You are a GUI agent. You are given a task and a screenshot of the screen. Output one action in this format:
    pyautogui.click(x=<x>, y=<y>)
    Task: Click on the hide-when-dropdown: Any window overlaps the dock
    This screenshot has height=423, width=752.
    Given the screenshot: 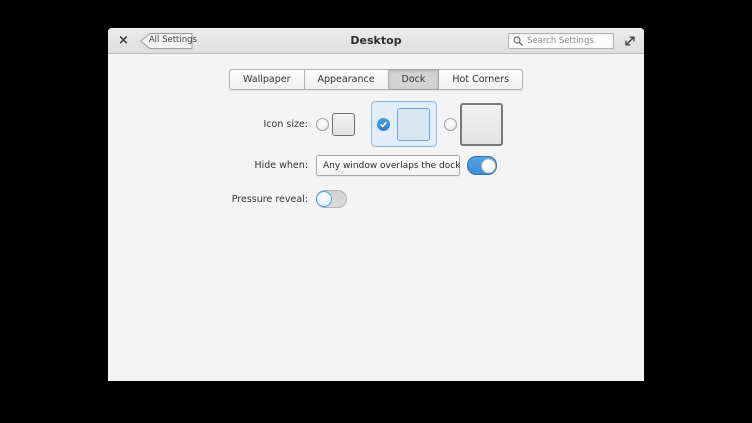 What is the action you would take?
    pyautogui.click(x=388, y=165)
    